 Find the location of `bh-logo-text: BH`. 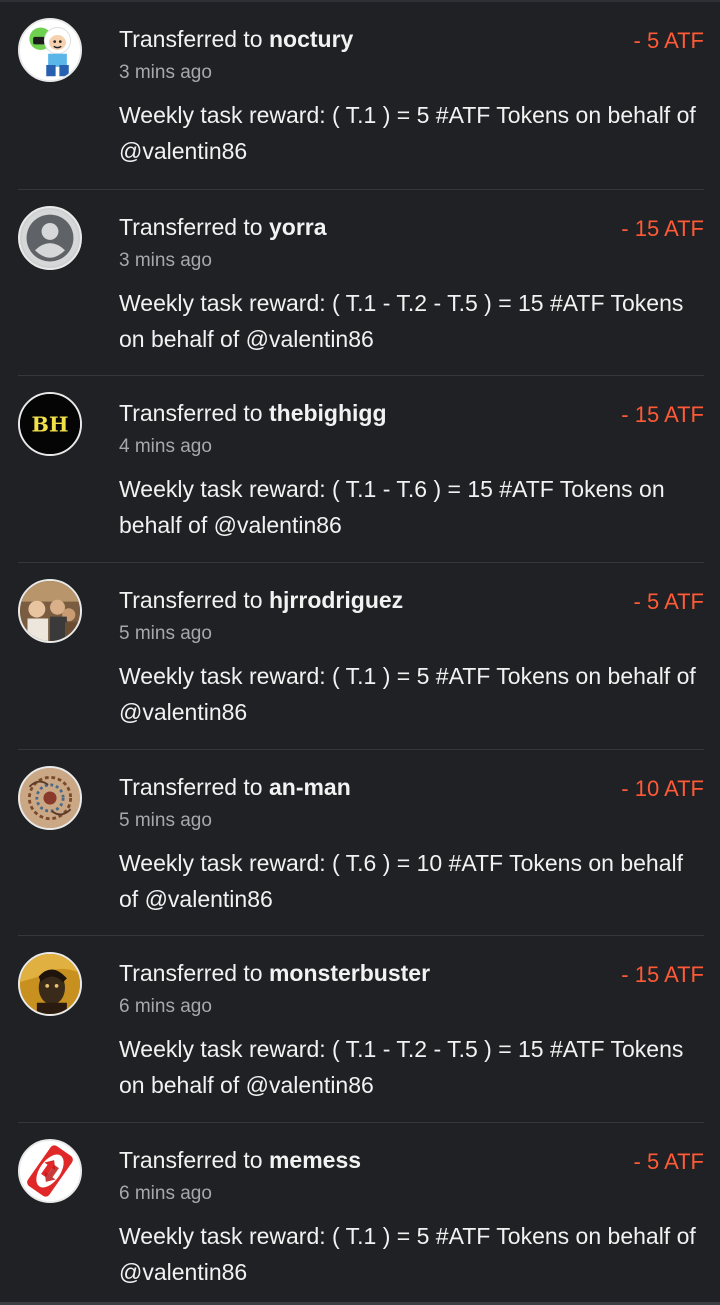

bh-logo-text: BH is located at coordinates (50, 425).